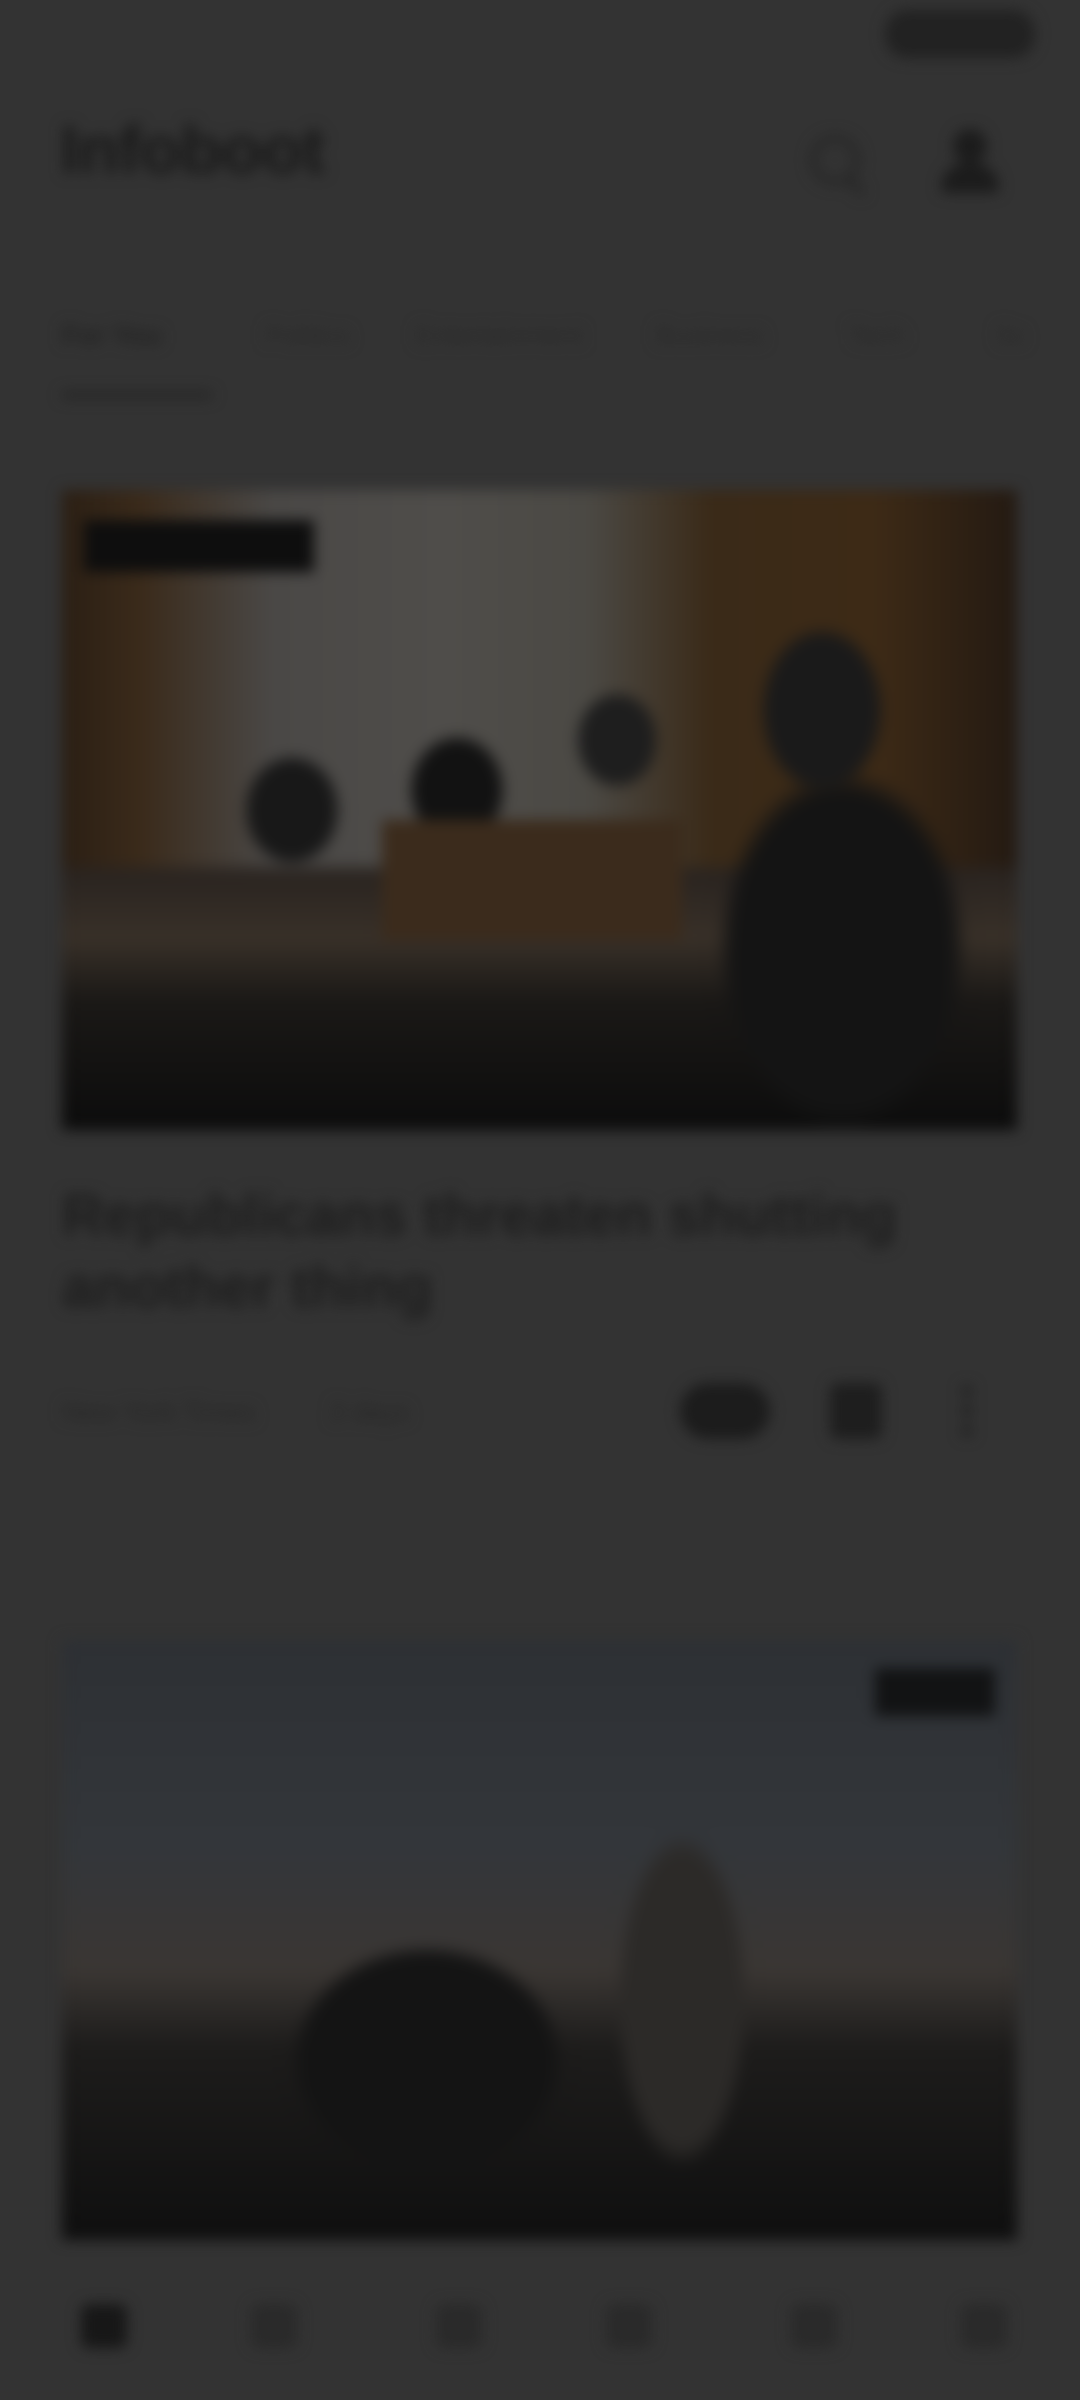  I want to click on bookmarks-icon, so click(815, 2330).